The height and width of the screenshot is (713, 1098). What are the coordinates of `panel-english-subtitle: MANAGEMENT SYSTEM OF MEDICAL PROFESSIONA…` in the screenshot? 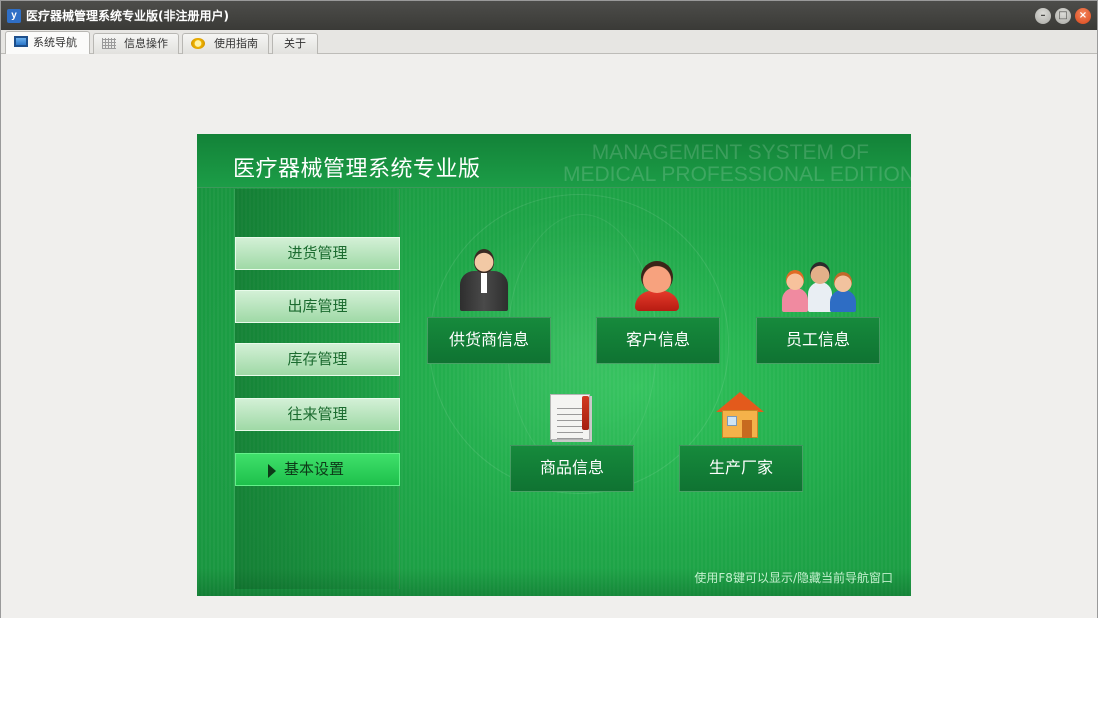 It's located at (737, 164).